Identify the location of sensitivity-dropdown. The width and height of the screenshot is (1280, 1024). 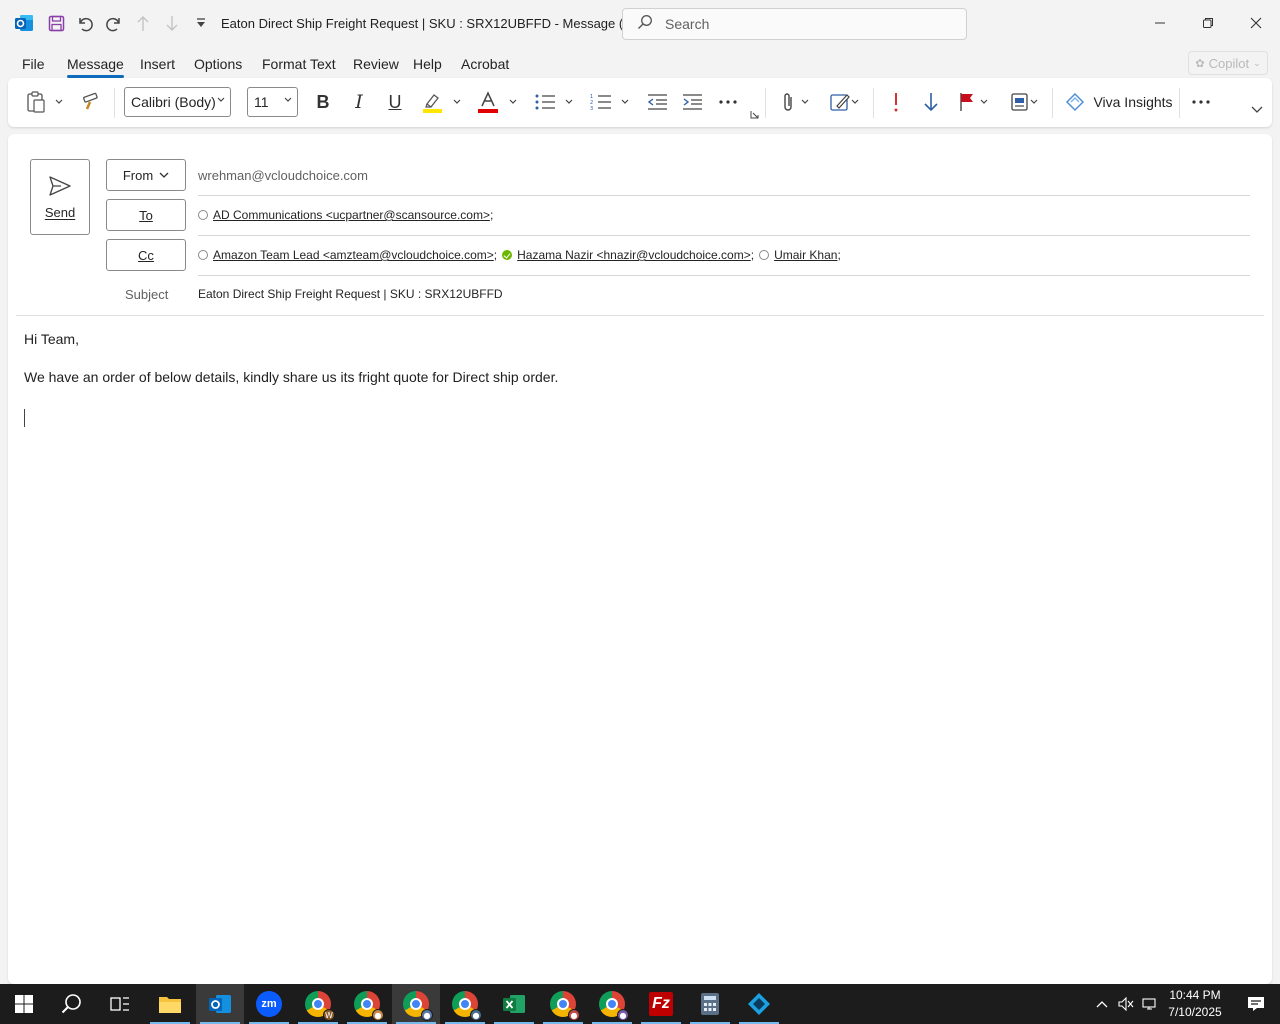
(1034, 102).